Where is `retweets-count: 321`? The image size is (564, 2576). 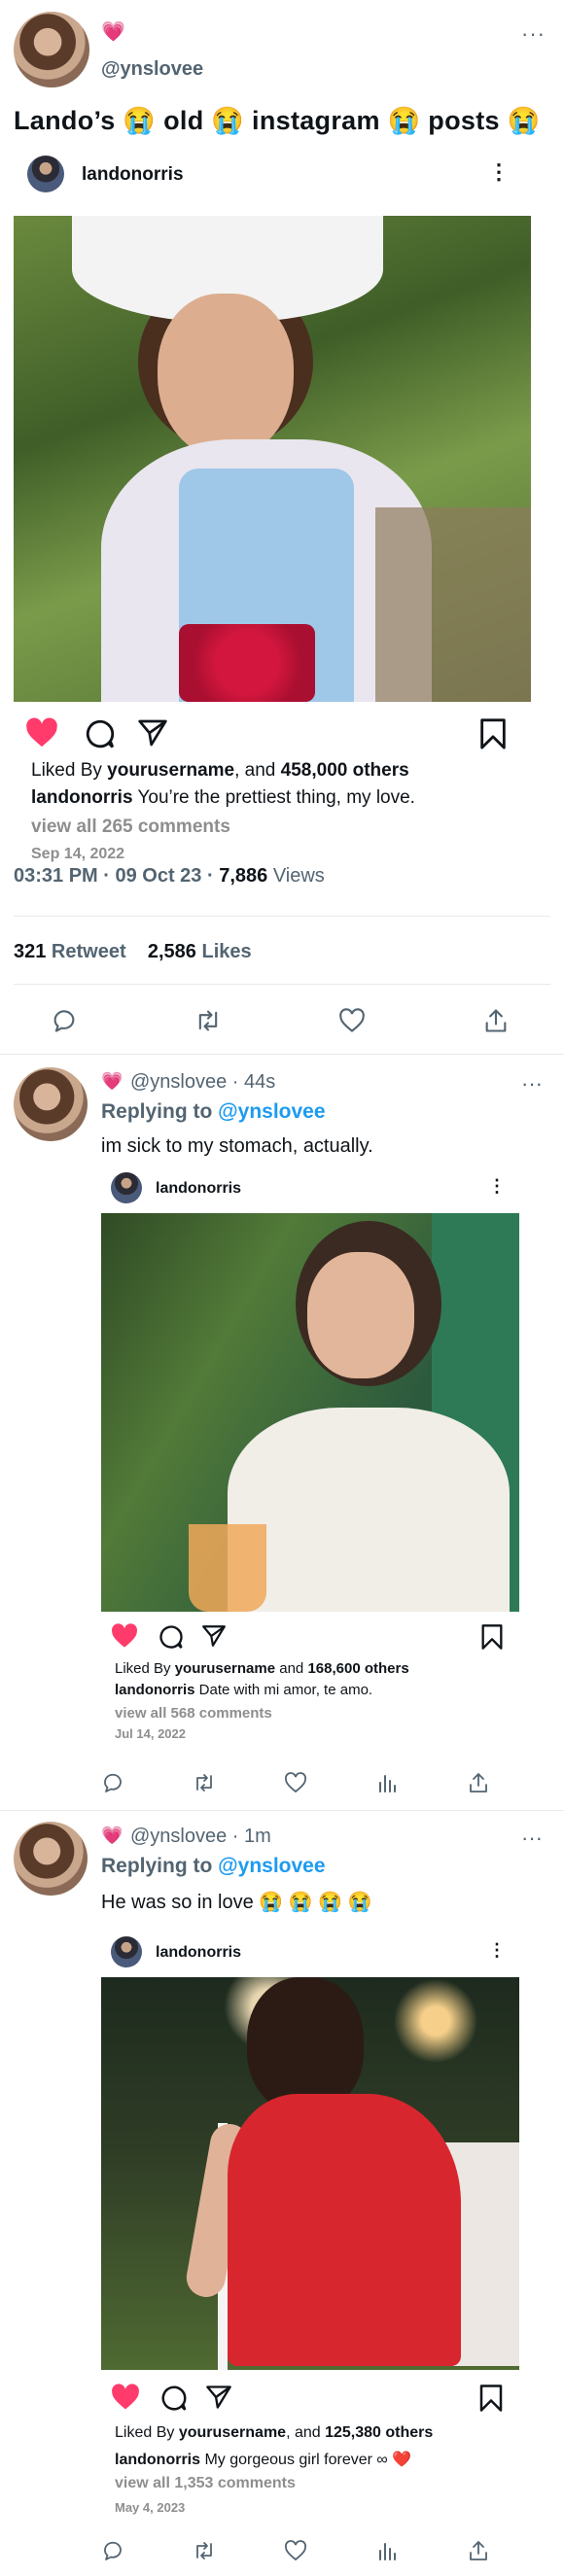
retweets-count: 321 is located at coordinates (30, 951).